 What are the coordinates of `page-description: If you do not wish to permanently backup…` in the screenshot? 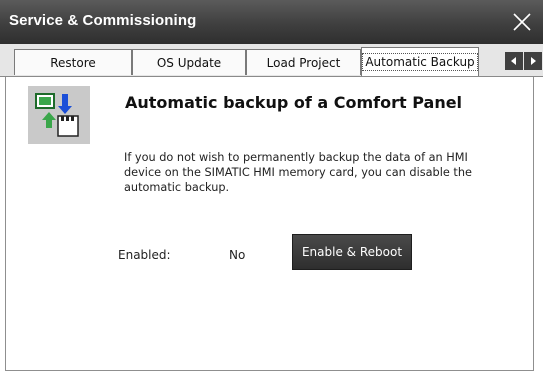 It's located at (298, 172).